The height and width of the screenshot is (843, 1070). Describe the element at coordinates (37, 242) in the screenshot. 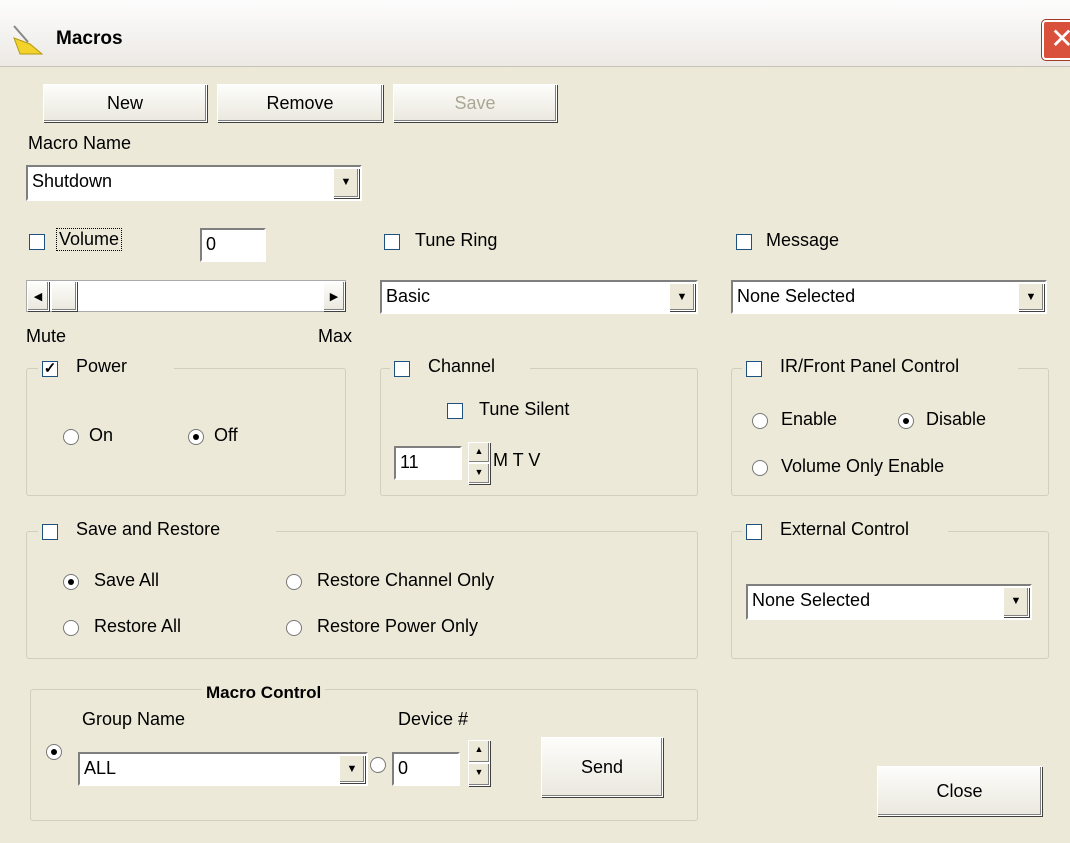

I see `volume-checkbox` at that location.